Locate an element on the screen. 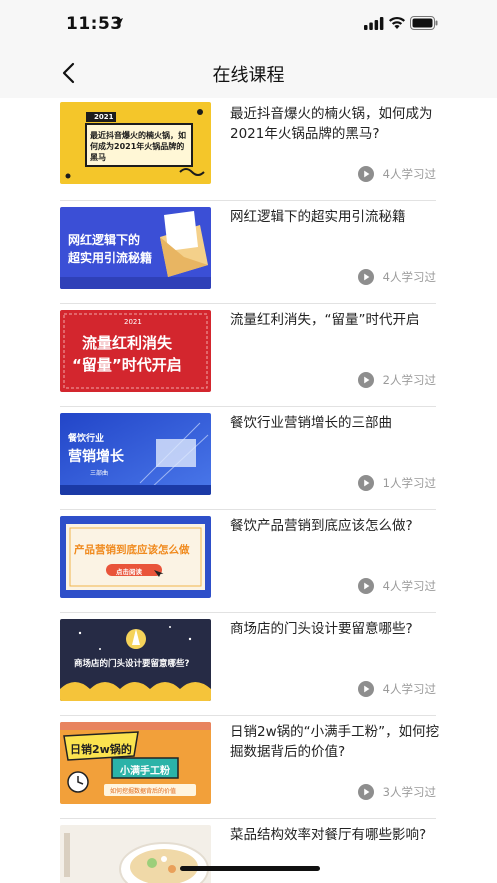  thumbnail-line-1: 网红逻辑下的 is located at coordinates (104, 240).